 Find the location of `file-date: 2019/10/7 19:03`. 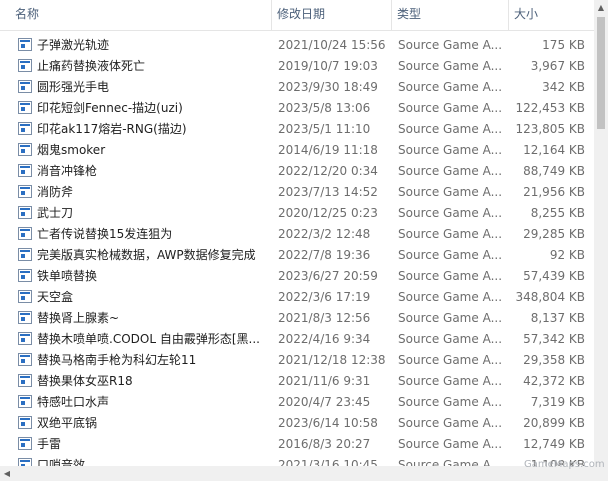

file-date: 2019/10/7 19:03 is located at coordinates (328, 66).